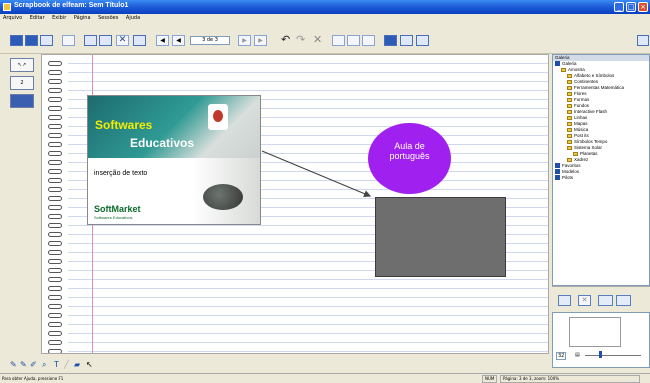 This screenshot has height=383, width=650. Describe the element at coordinates (13, 365) in the screenshot. I see `pen-icon: ✎` at that location.